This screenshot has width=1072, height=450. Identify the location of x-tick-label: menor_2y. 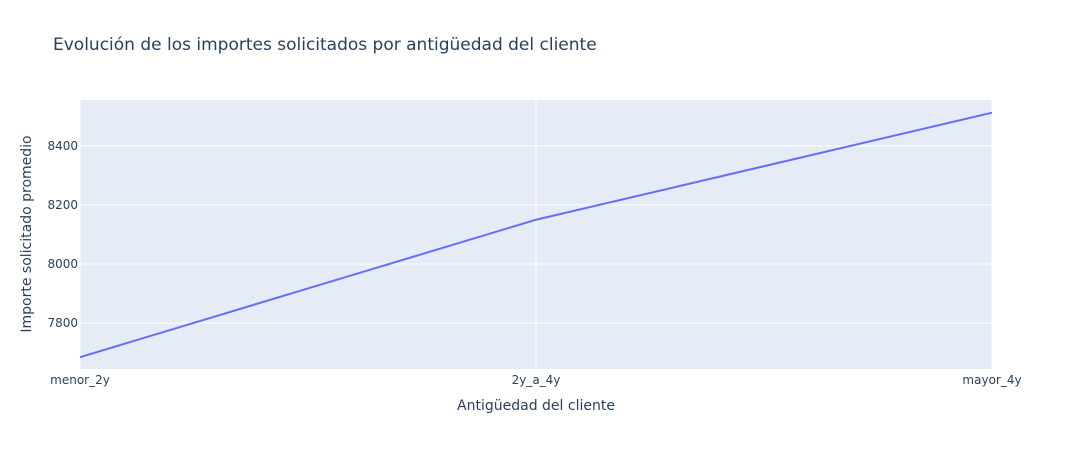
(80, 380).